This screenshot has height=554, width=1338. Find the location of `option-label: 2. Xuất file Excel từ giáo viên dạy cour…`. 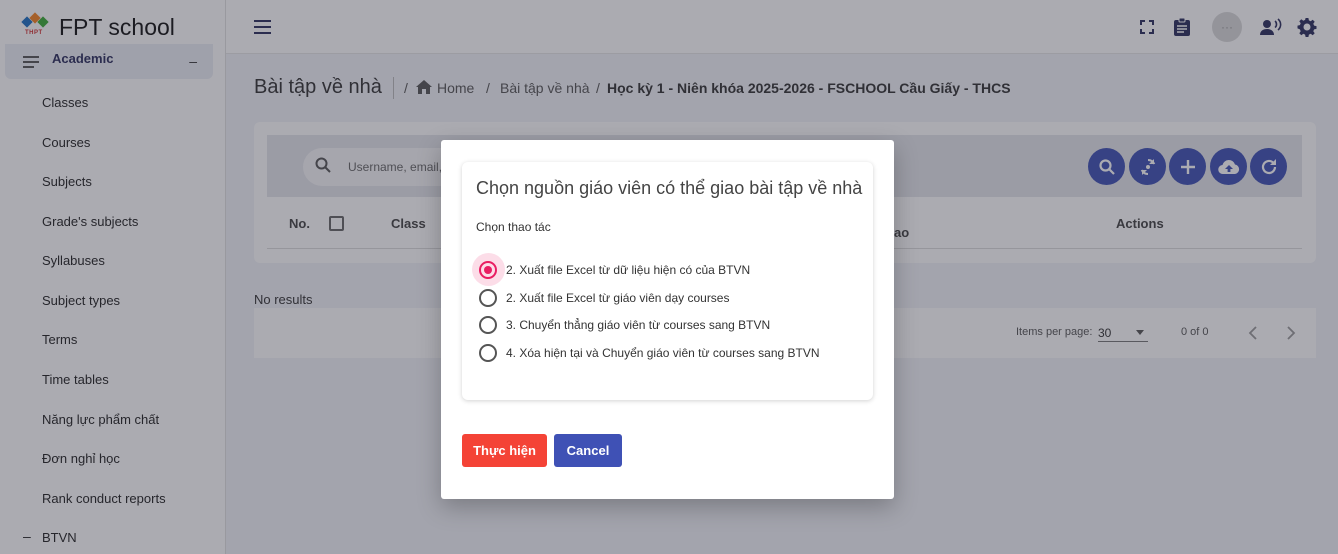

option-label: 2. Xuất file Excel từ giáo viên dạy cour… is located at coordinates (618, 298).